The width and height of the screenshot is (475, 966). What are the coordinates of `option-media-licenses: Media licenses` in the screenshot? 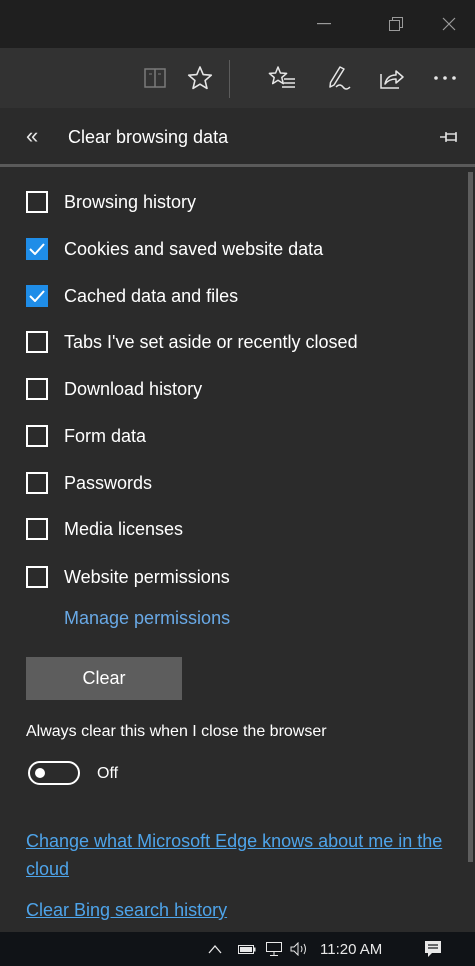 It's located at (104, 529).